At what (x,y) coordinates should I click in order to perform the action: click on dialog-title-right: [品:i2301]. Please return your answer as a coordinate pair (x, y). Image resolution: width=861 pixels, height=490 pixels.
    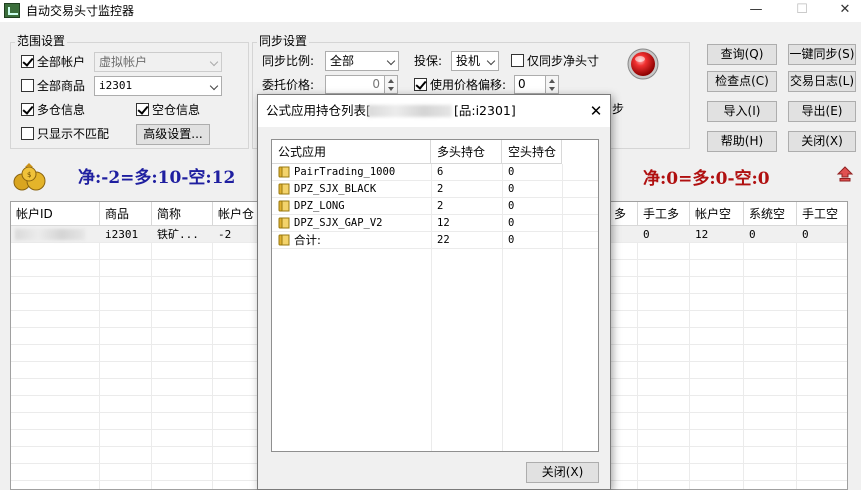
    Looking at the image, I should click on (485, 110).